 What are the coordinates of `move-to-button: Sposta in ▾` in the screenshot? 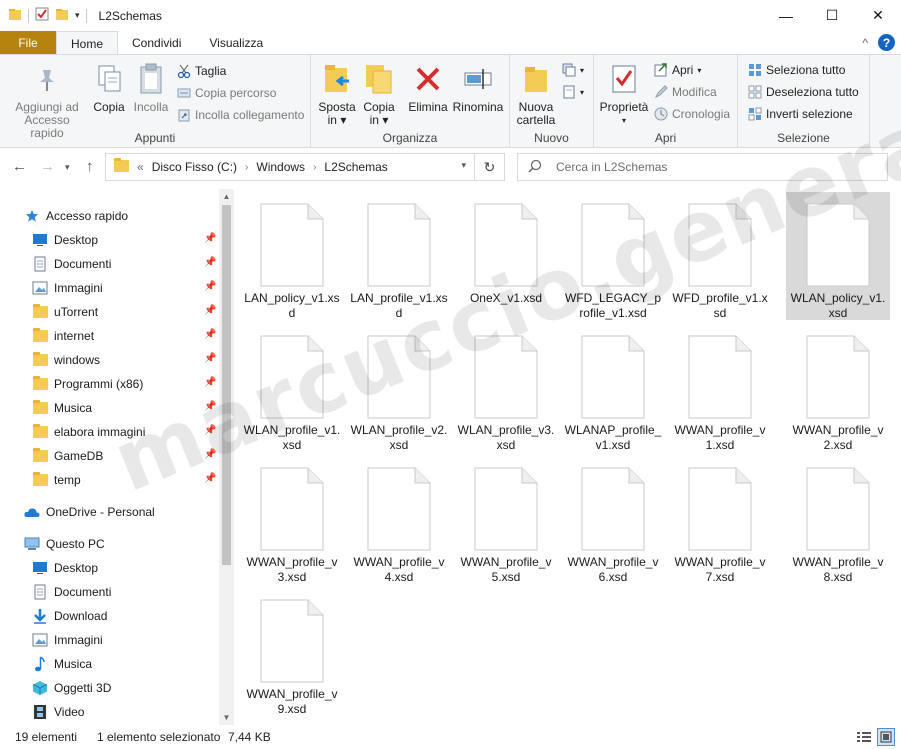 It's located at (337, 94).